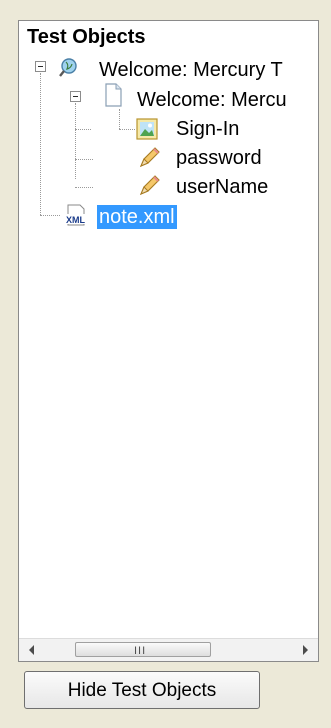  What do you see at coordinates (76, 220) in the screenshot?
I see `svg-text: XML` at bounding box center [76, 220].